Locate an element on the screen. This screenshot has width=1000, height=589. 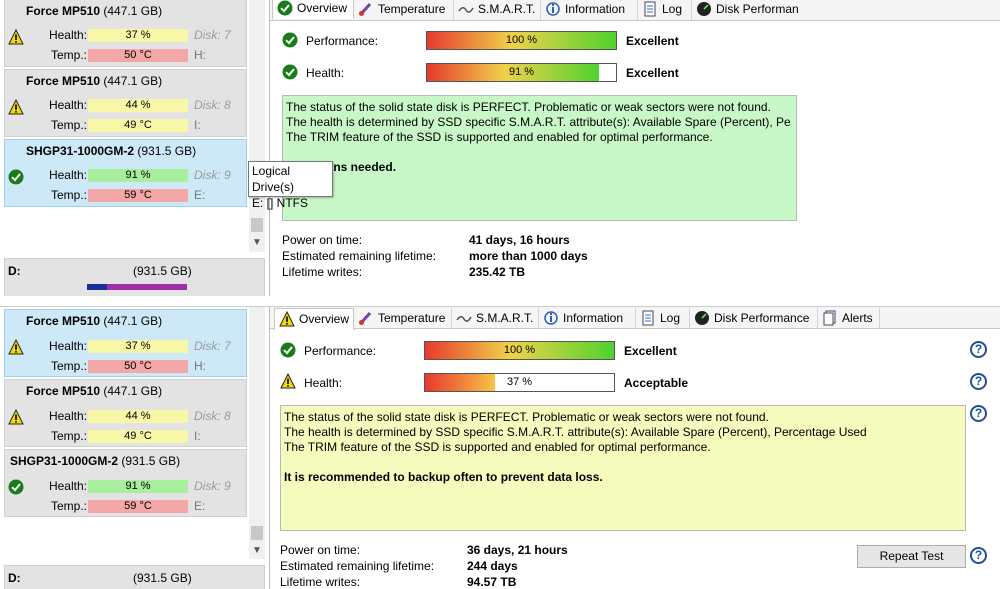
tab-disk-performance: Disk Performance is located at coordinates (754, 318).